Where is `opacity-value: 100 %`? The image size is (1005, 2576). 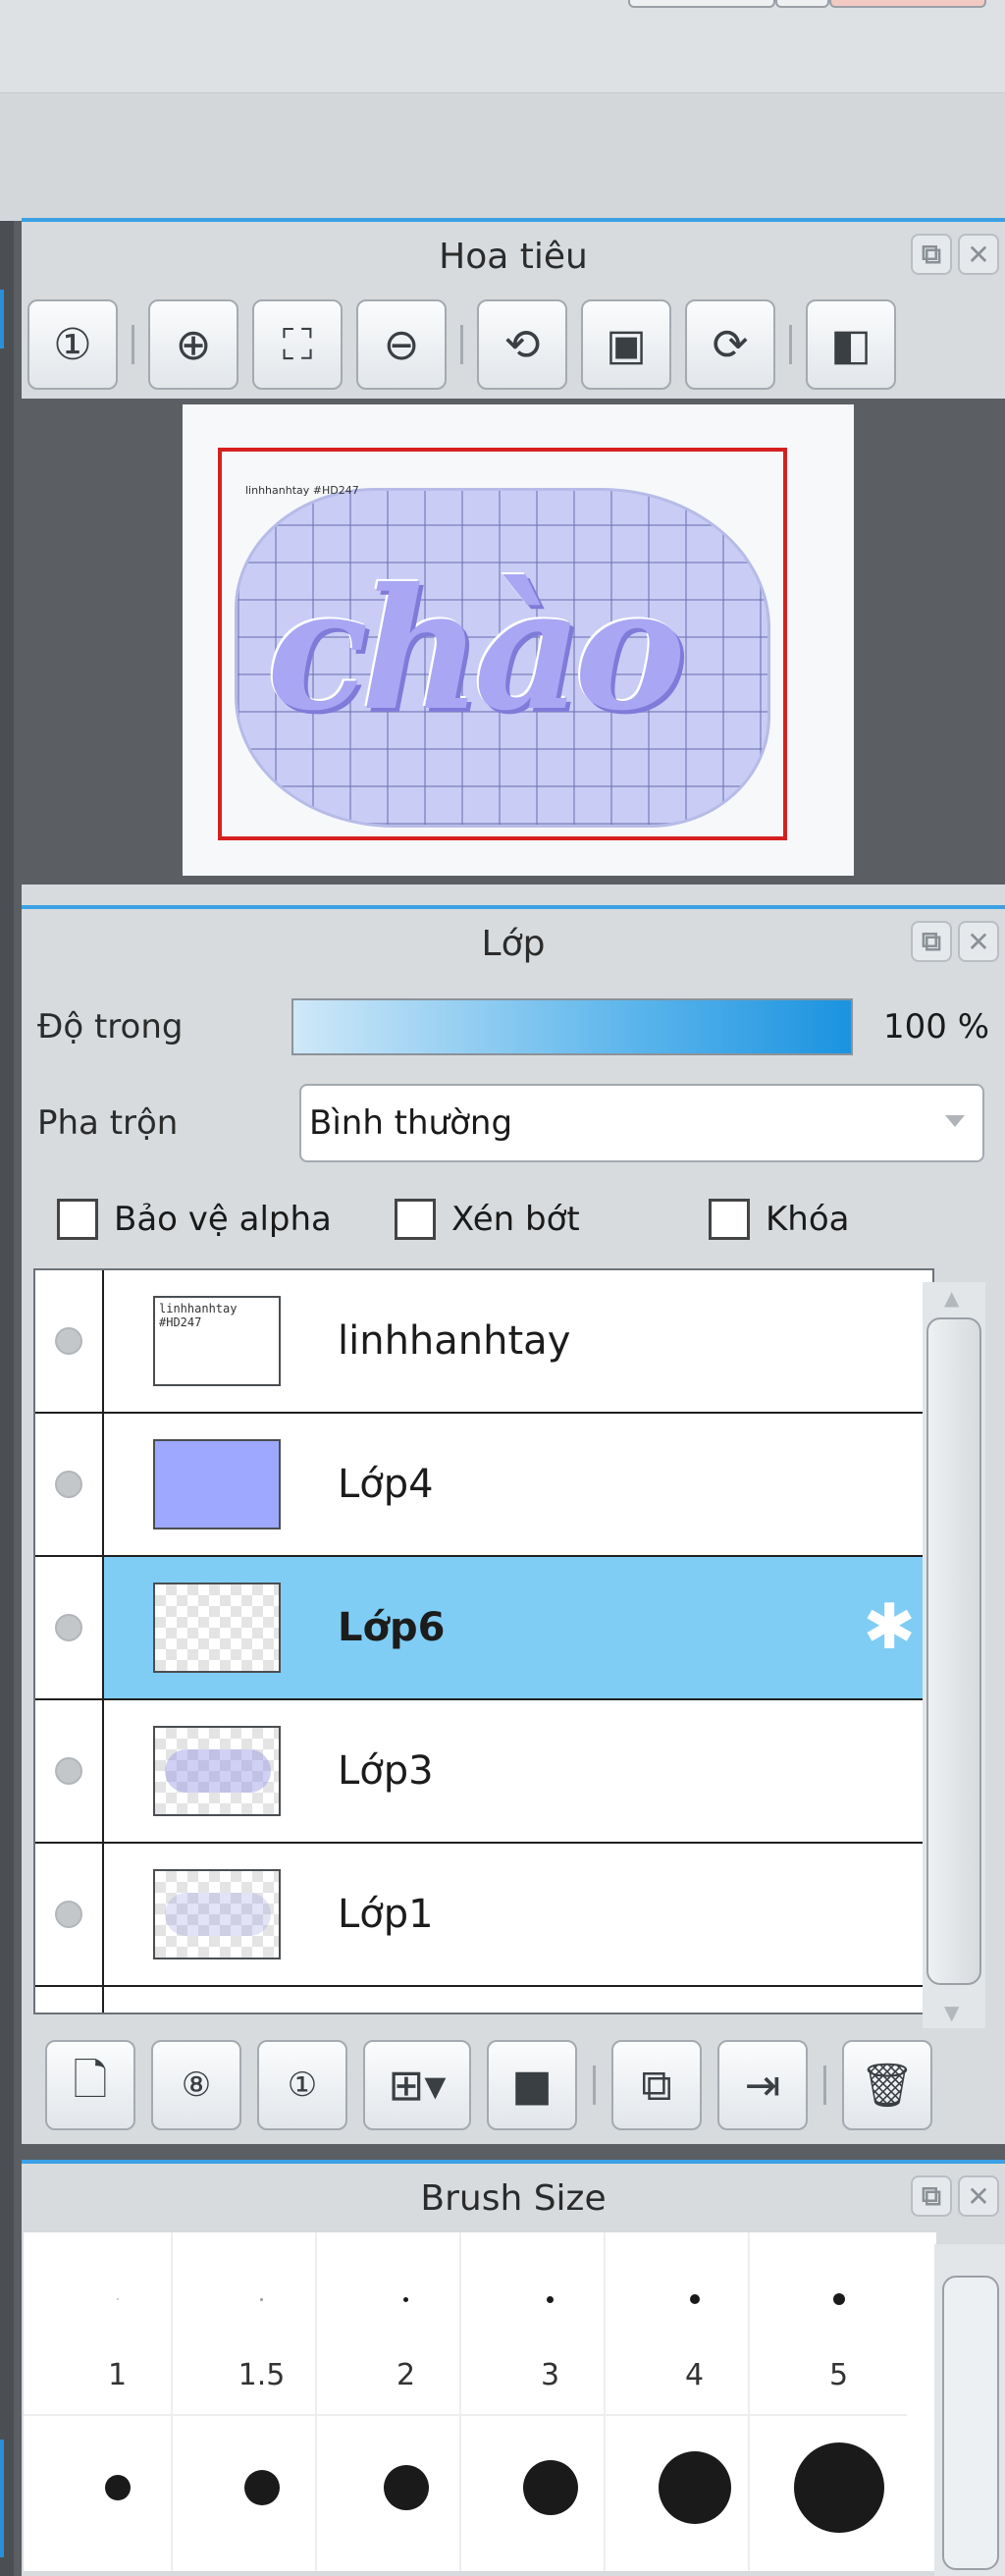
opacity-value: 100 % is located at coordinates (935, 1026).